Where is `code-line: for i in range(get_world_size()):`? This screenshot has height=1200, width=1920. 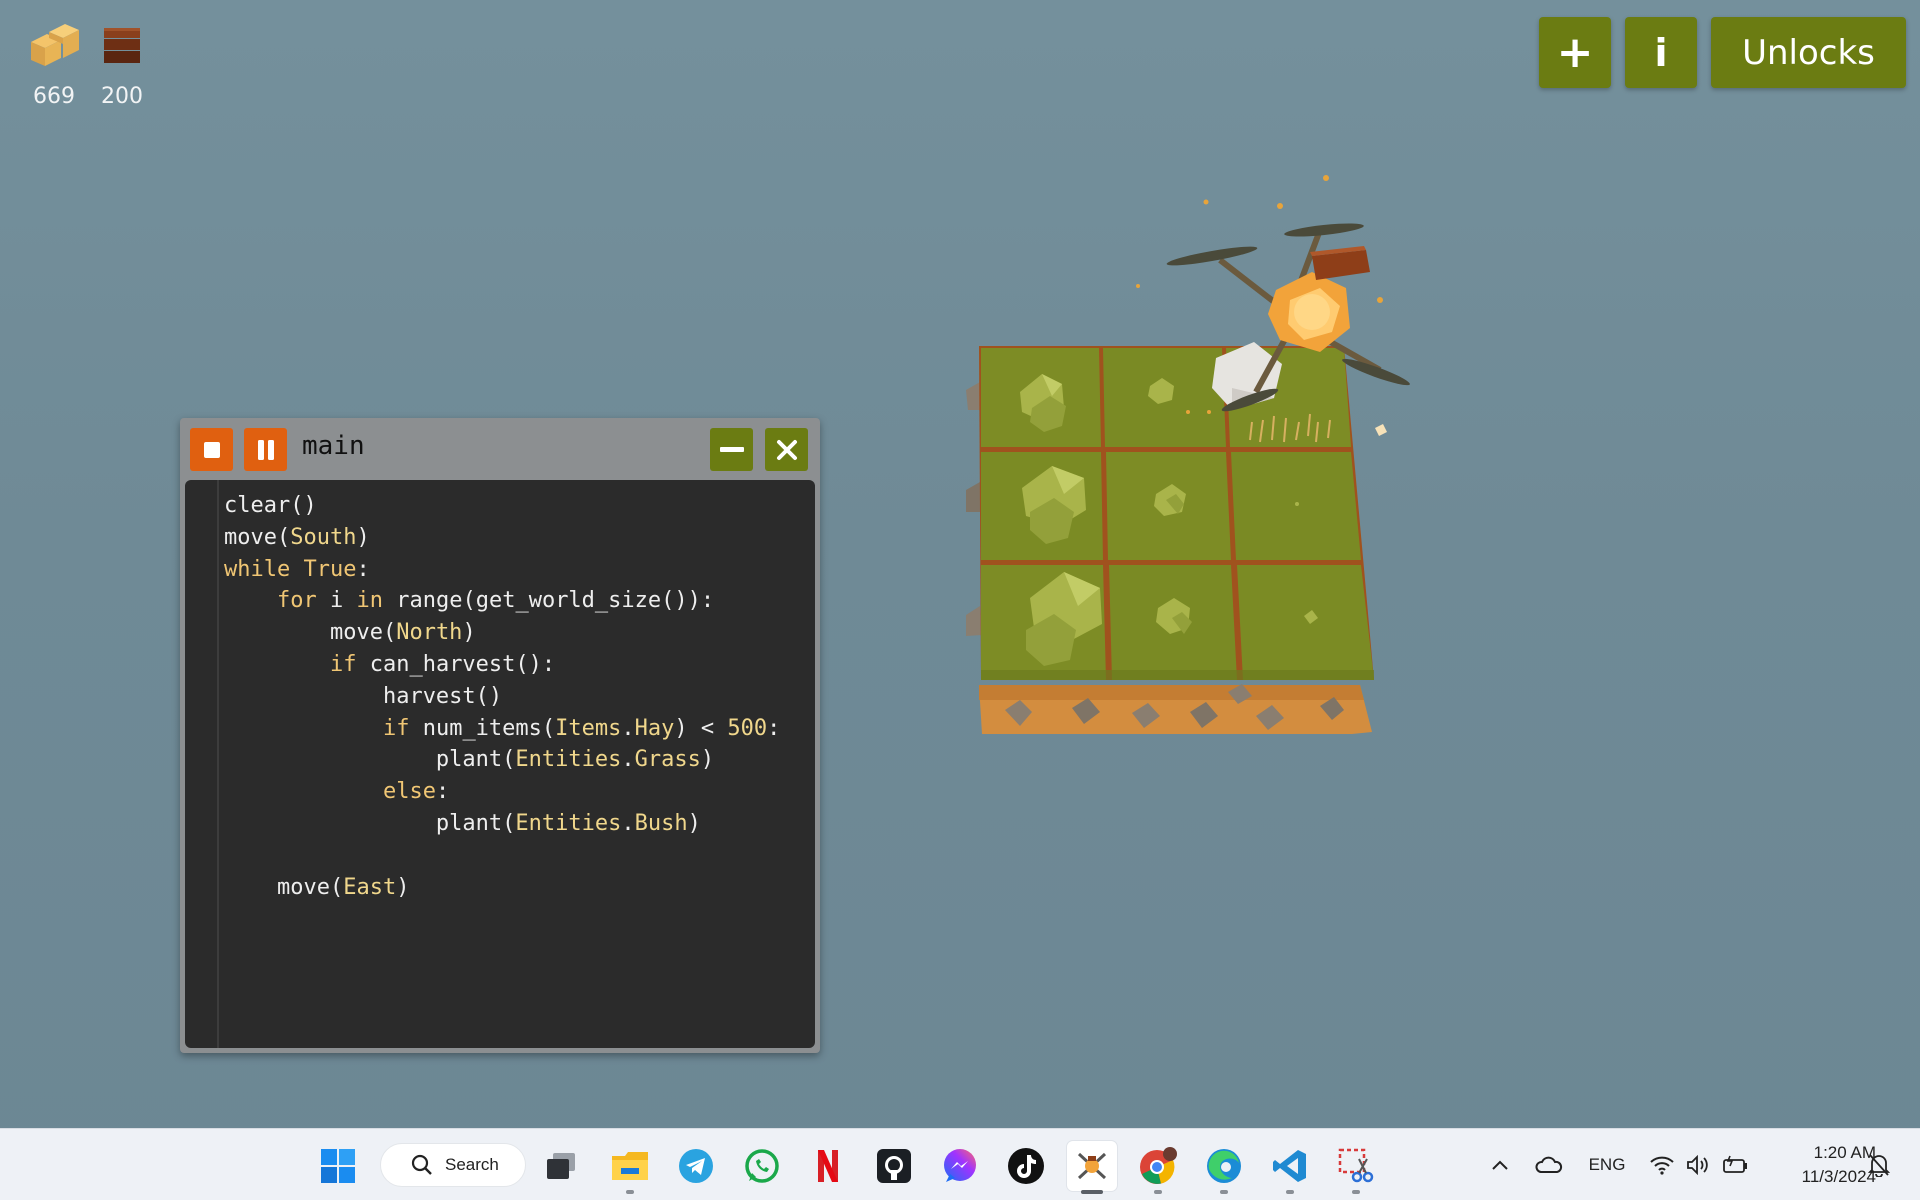 code-line: for i in range(get_world_size()): is located at coordinates (502, 601).